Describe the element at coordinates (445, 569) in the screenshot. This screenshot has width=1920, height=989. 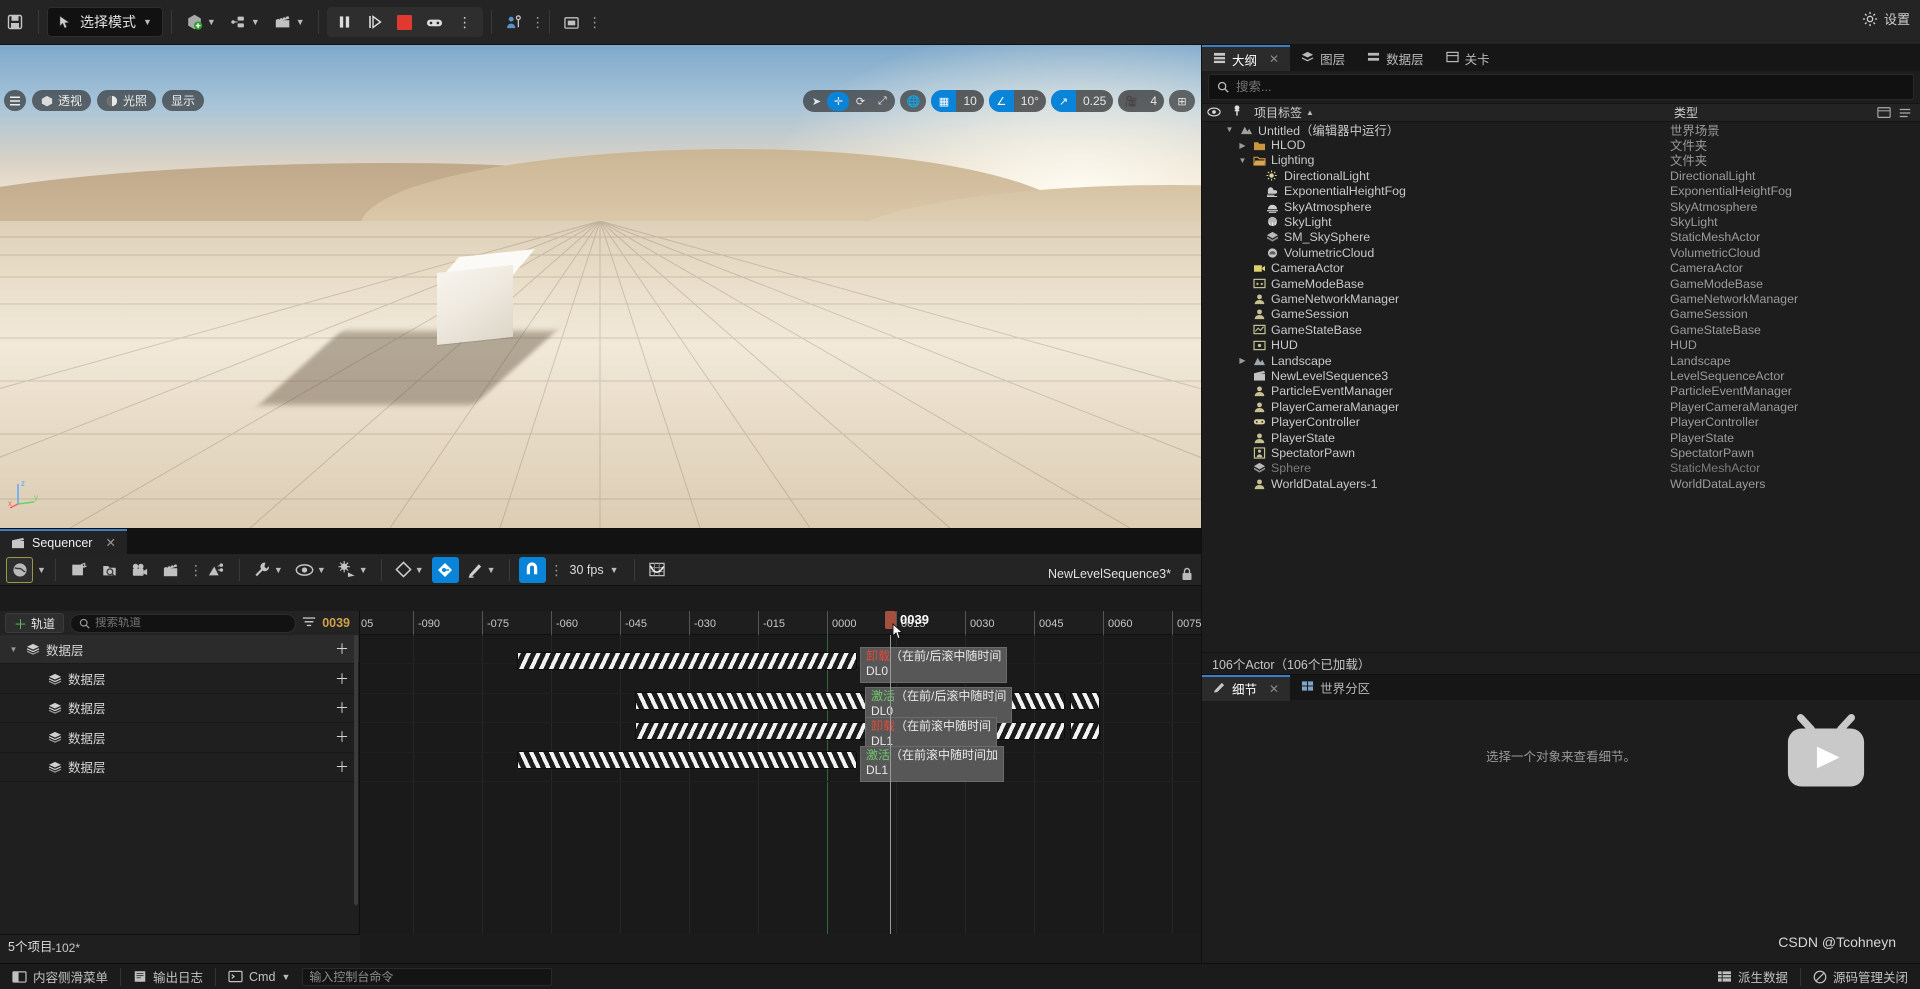
I see `key-active-icon` at that location.